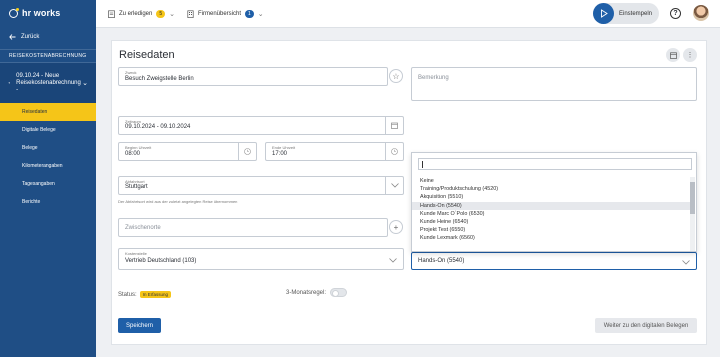  What do you see at coordinates (673, 55) in the screenshot?
I see `archive-icon` at bounding box center [673, 55].